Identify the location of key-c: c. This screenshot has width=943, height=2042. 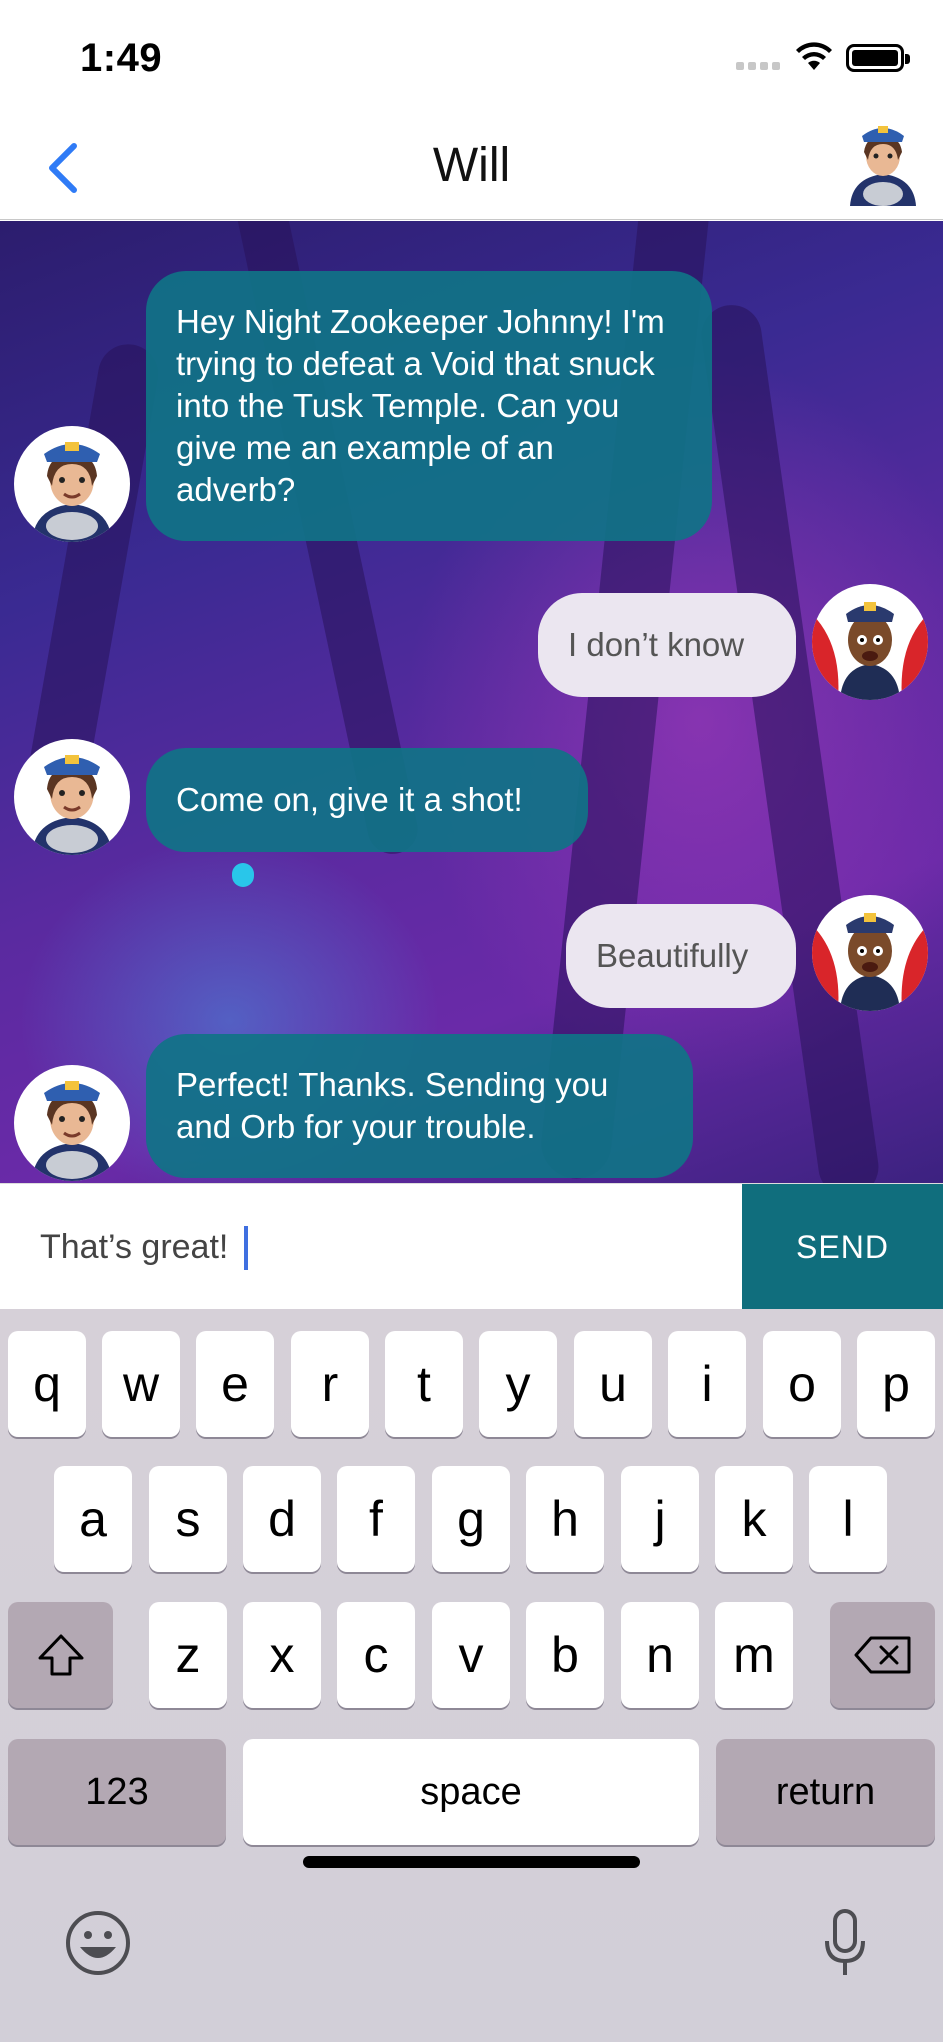
(376, 1655).